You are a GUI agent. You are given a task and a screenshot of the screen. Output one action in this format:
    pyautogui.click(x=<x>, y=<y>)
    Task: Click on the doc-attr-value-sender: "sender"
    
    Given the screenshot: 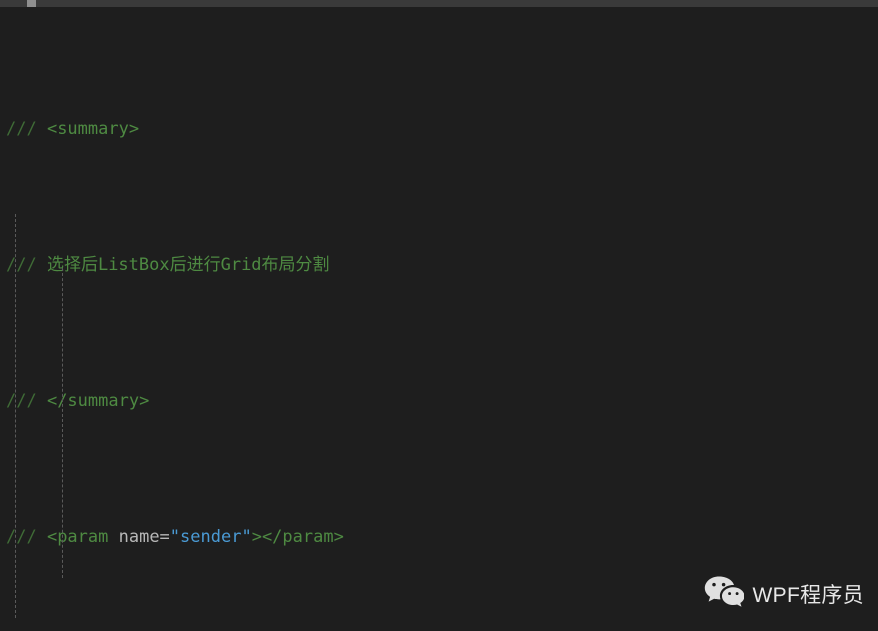 What is the action you would take?
    pyautogui.click(x=210, y=536)
    